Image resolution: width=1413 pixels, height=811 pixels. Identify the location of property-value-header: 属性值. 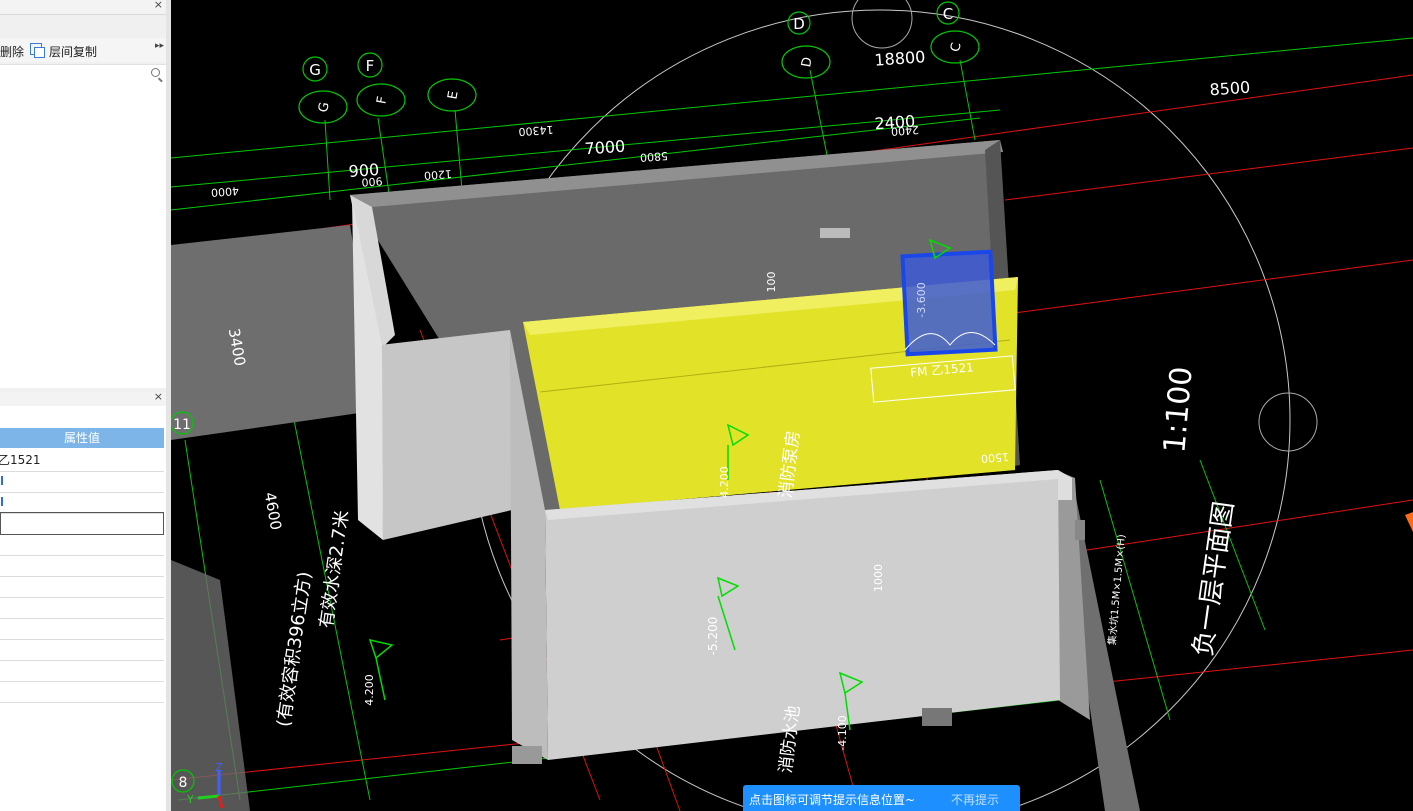
(82, 438).